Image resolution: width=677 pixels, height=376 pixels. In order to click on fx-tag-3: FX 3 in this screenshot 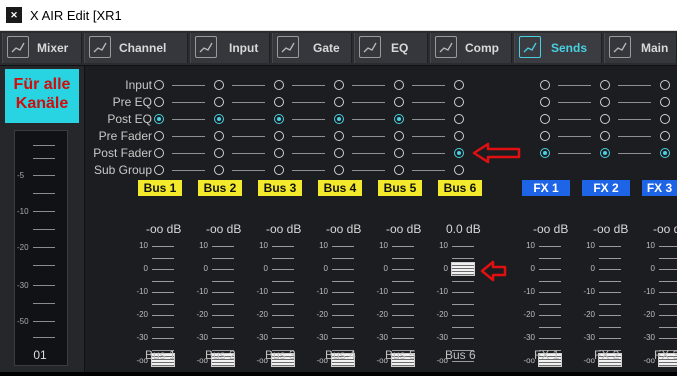, I will do `click(659, 188)`.